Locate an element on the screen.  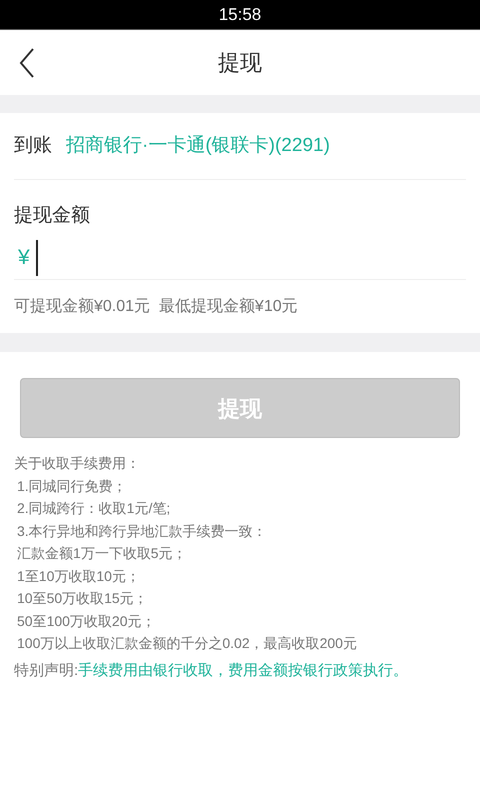
fee-rule: 3.本行异地和跨行异地汇款手续费一致： is located at coordinates (141, 531).